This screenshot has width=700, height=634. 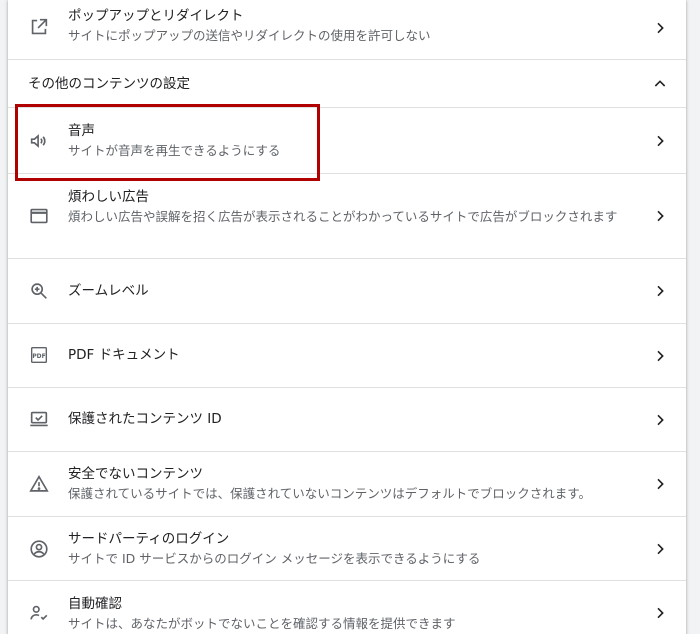 What do you see at coordinates (39, 613) in the screenshot?
I see `person-check-icon` at bounding box center [39, 613].